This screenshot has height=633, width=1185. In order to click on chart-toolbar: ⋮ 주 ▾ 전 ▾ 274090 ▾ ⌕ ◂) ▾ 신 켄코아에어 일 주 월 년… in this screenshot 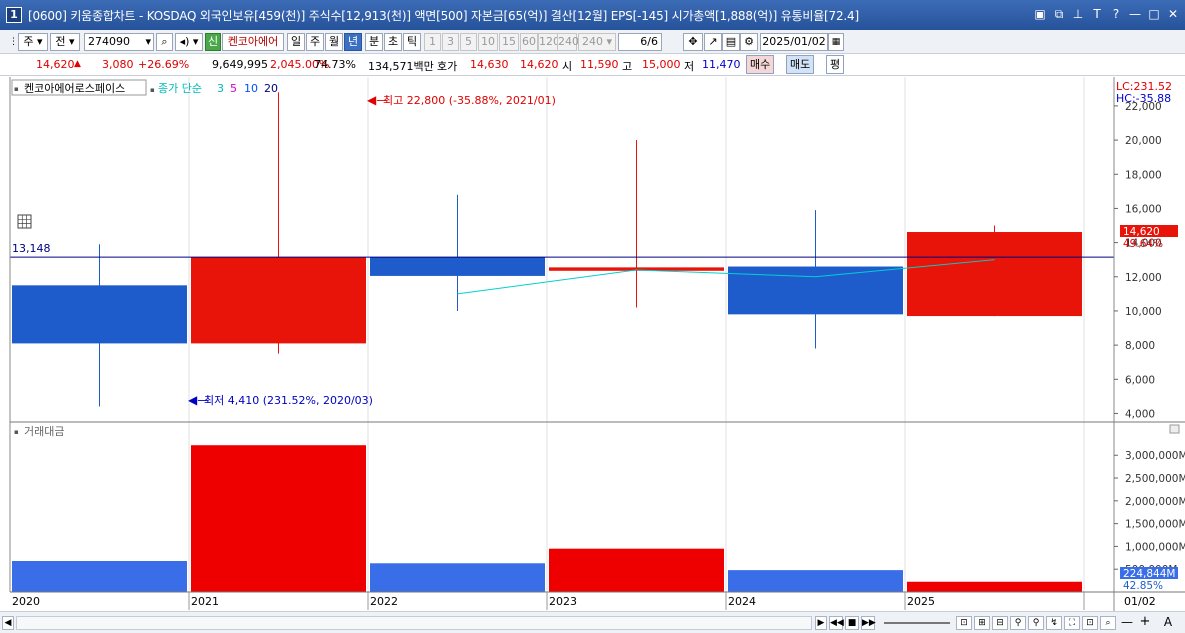, I will do `click(592, 42)`.